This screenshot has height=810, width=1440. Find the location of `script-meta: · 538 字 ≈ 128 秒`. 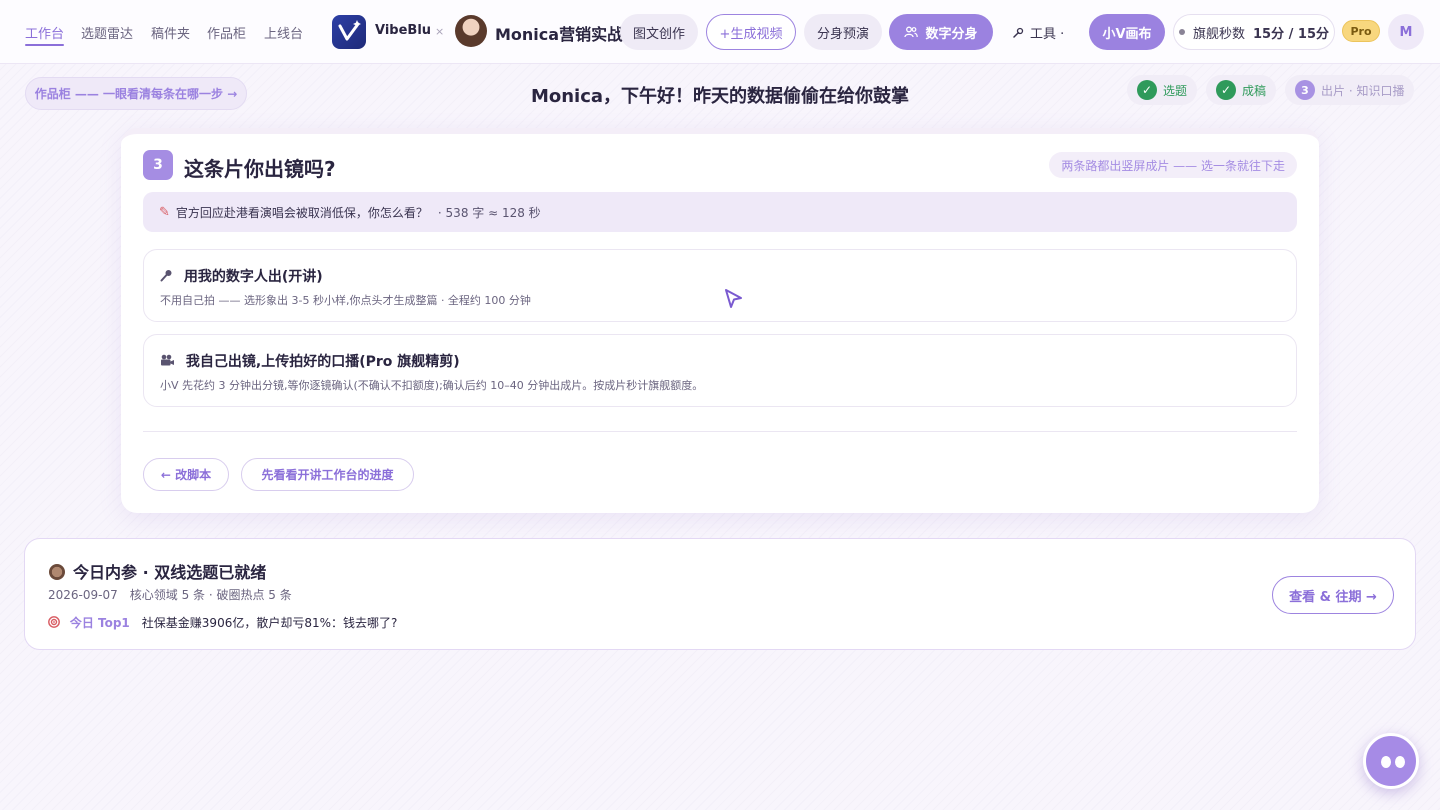

script-meta: · 538 字 ≈ 128 秒 is located at coordinates (489, 212).